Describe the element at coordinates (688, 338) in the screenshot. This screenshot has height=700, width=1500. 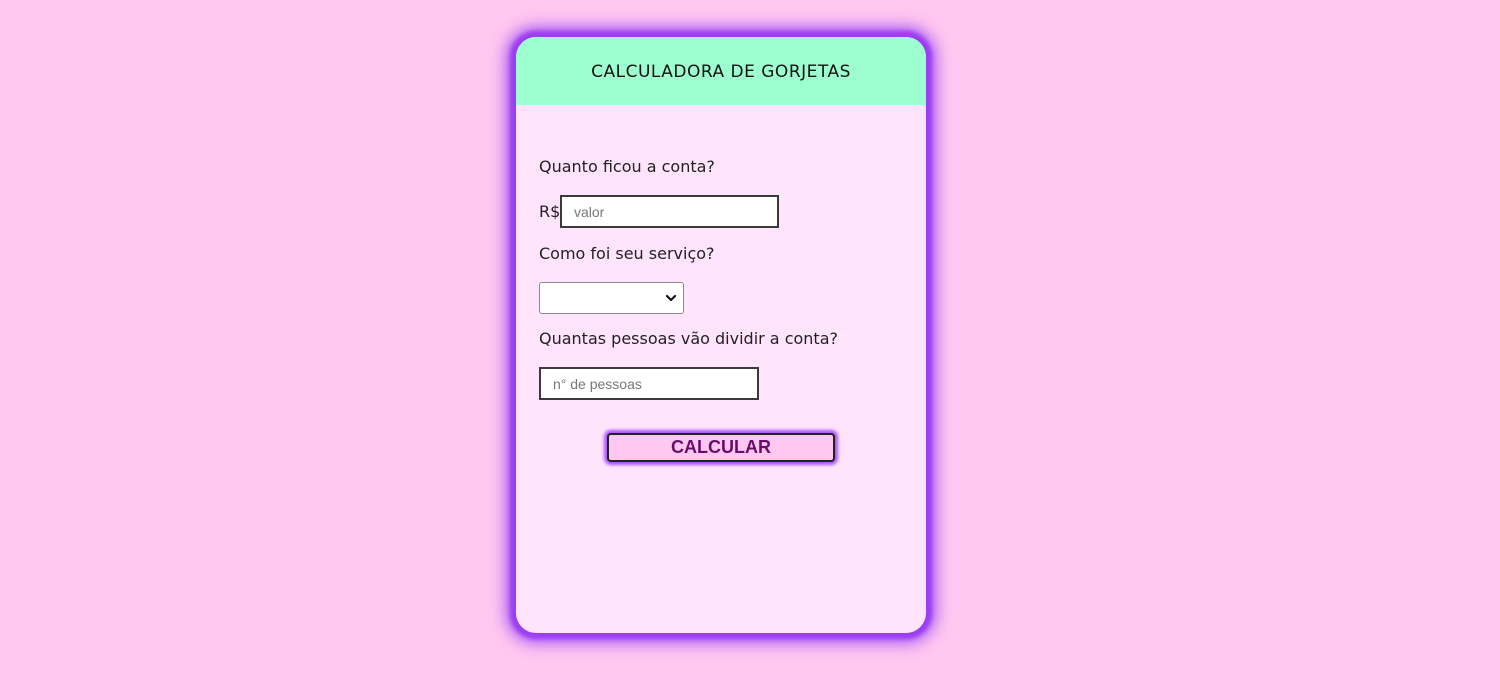
I see `people-label: Quantas pessoas vão dividir a conta?` at that location.